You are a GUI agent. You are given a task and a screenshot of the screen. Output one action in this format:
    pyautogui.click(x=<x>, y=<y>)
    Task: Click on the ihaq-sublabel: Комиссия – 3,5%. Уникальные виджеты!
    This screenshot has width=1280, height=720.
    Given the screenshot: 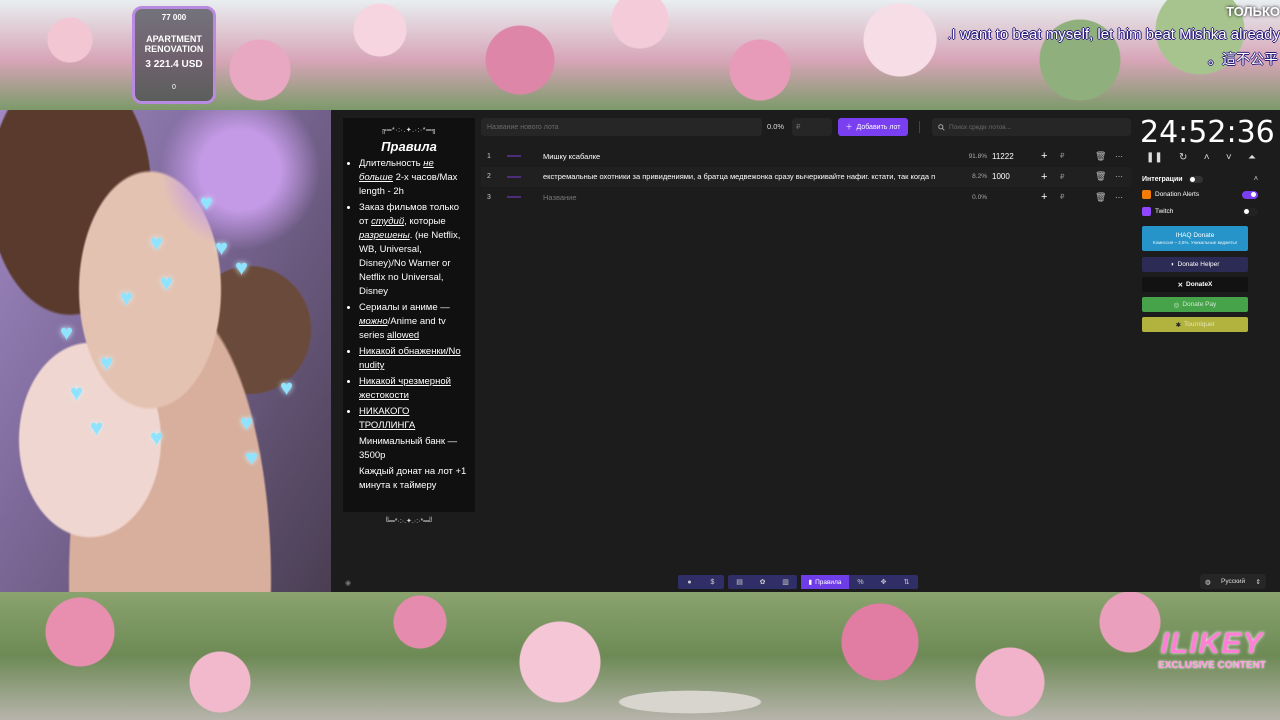 What is the action you would take?
    pyautogui.click(x=1195, y=242)
    